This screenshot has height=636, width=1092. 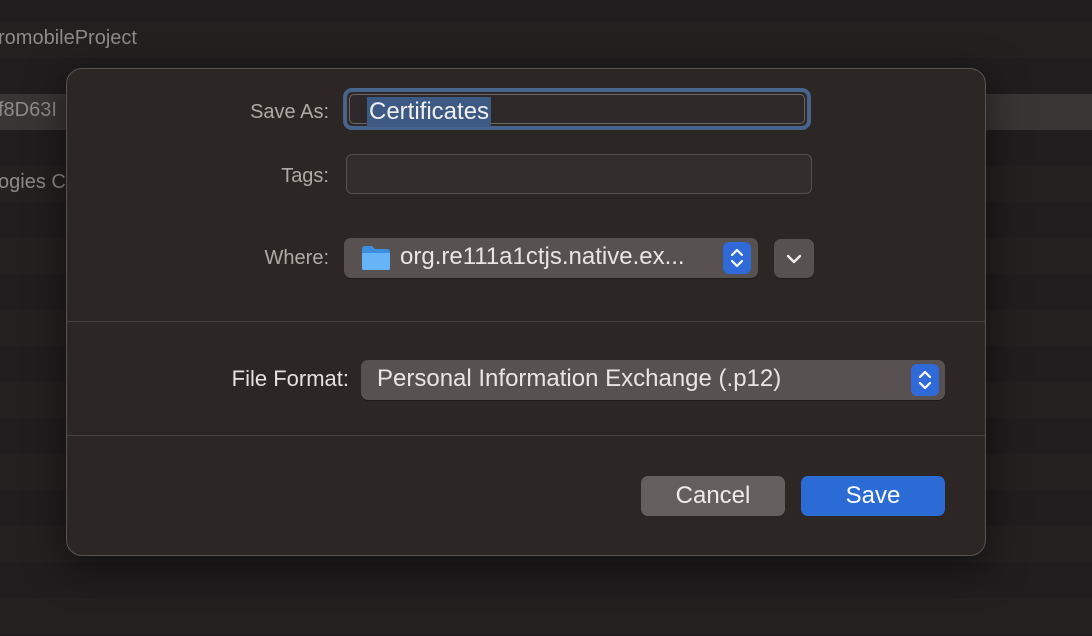 I want to click on tags-label: Tags:, so click(x=305, y=176).